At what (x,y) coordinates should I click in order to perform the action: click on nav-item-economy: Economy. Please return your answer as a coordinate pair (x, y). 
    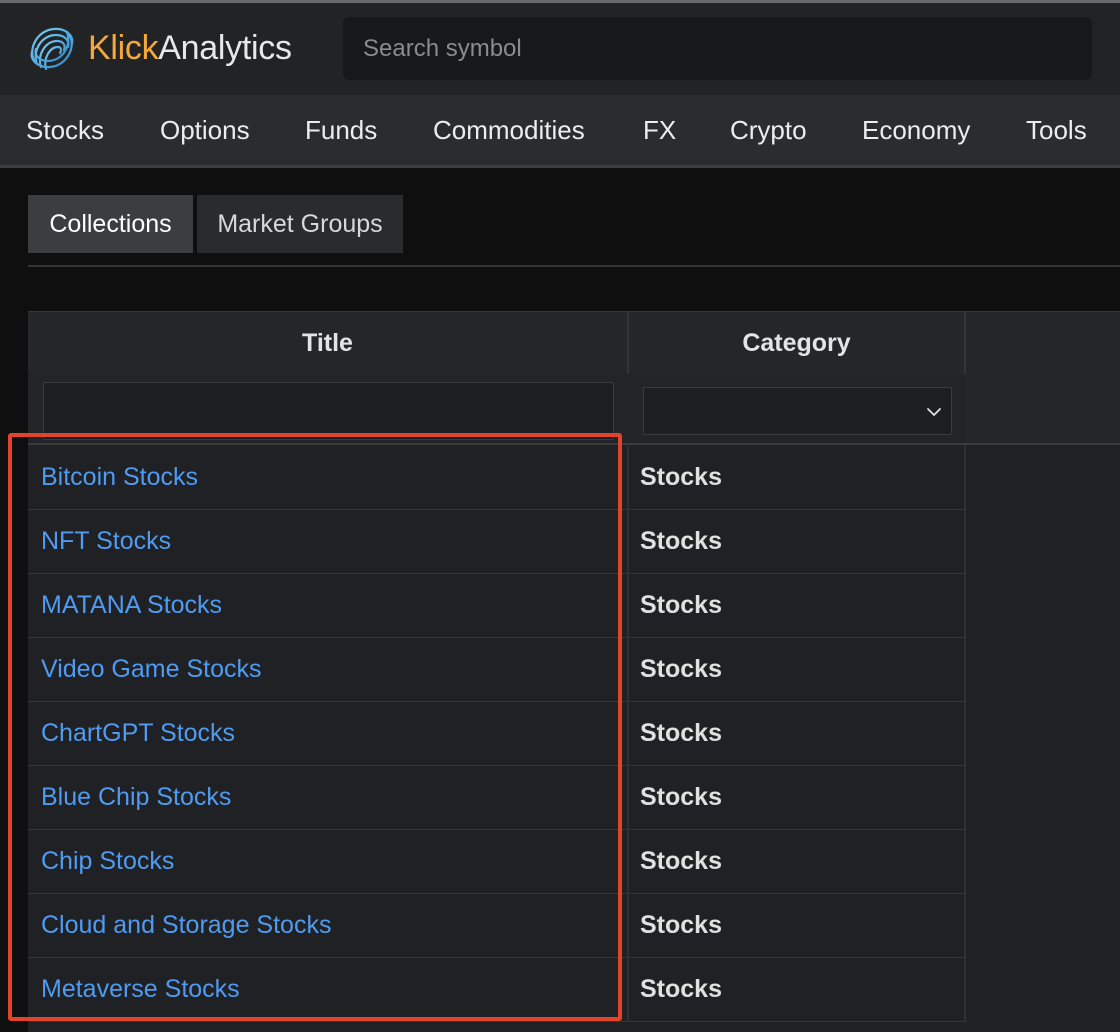
    Looking at the image, I should click on (916, 130).